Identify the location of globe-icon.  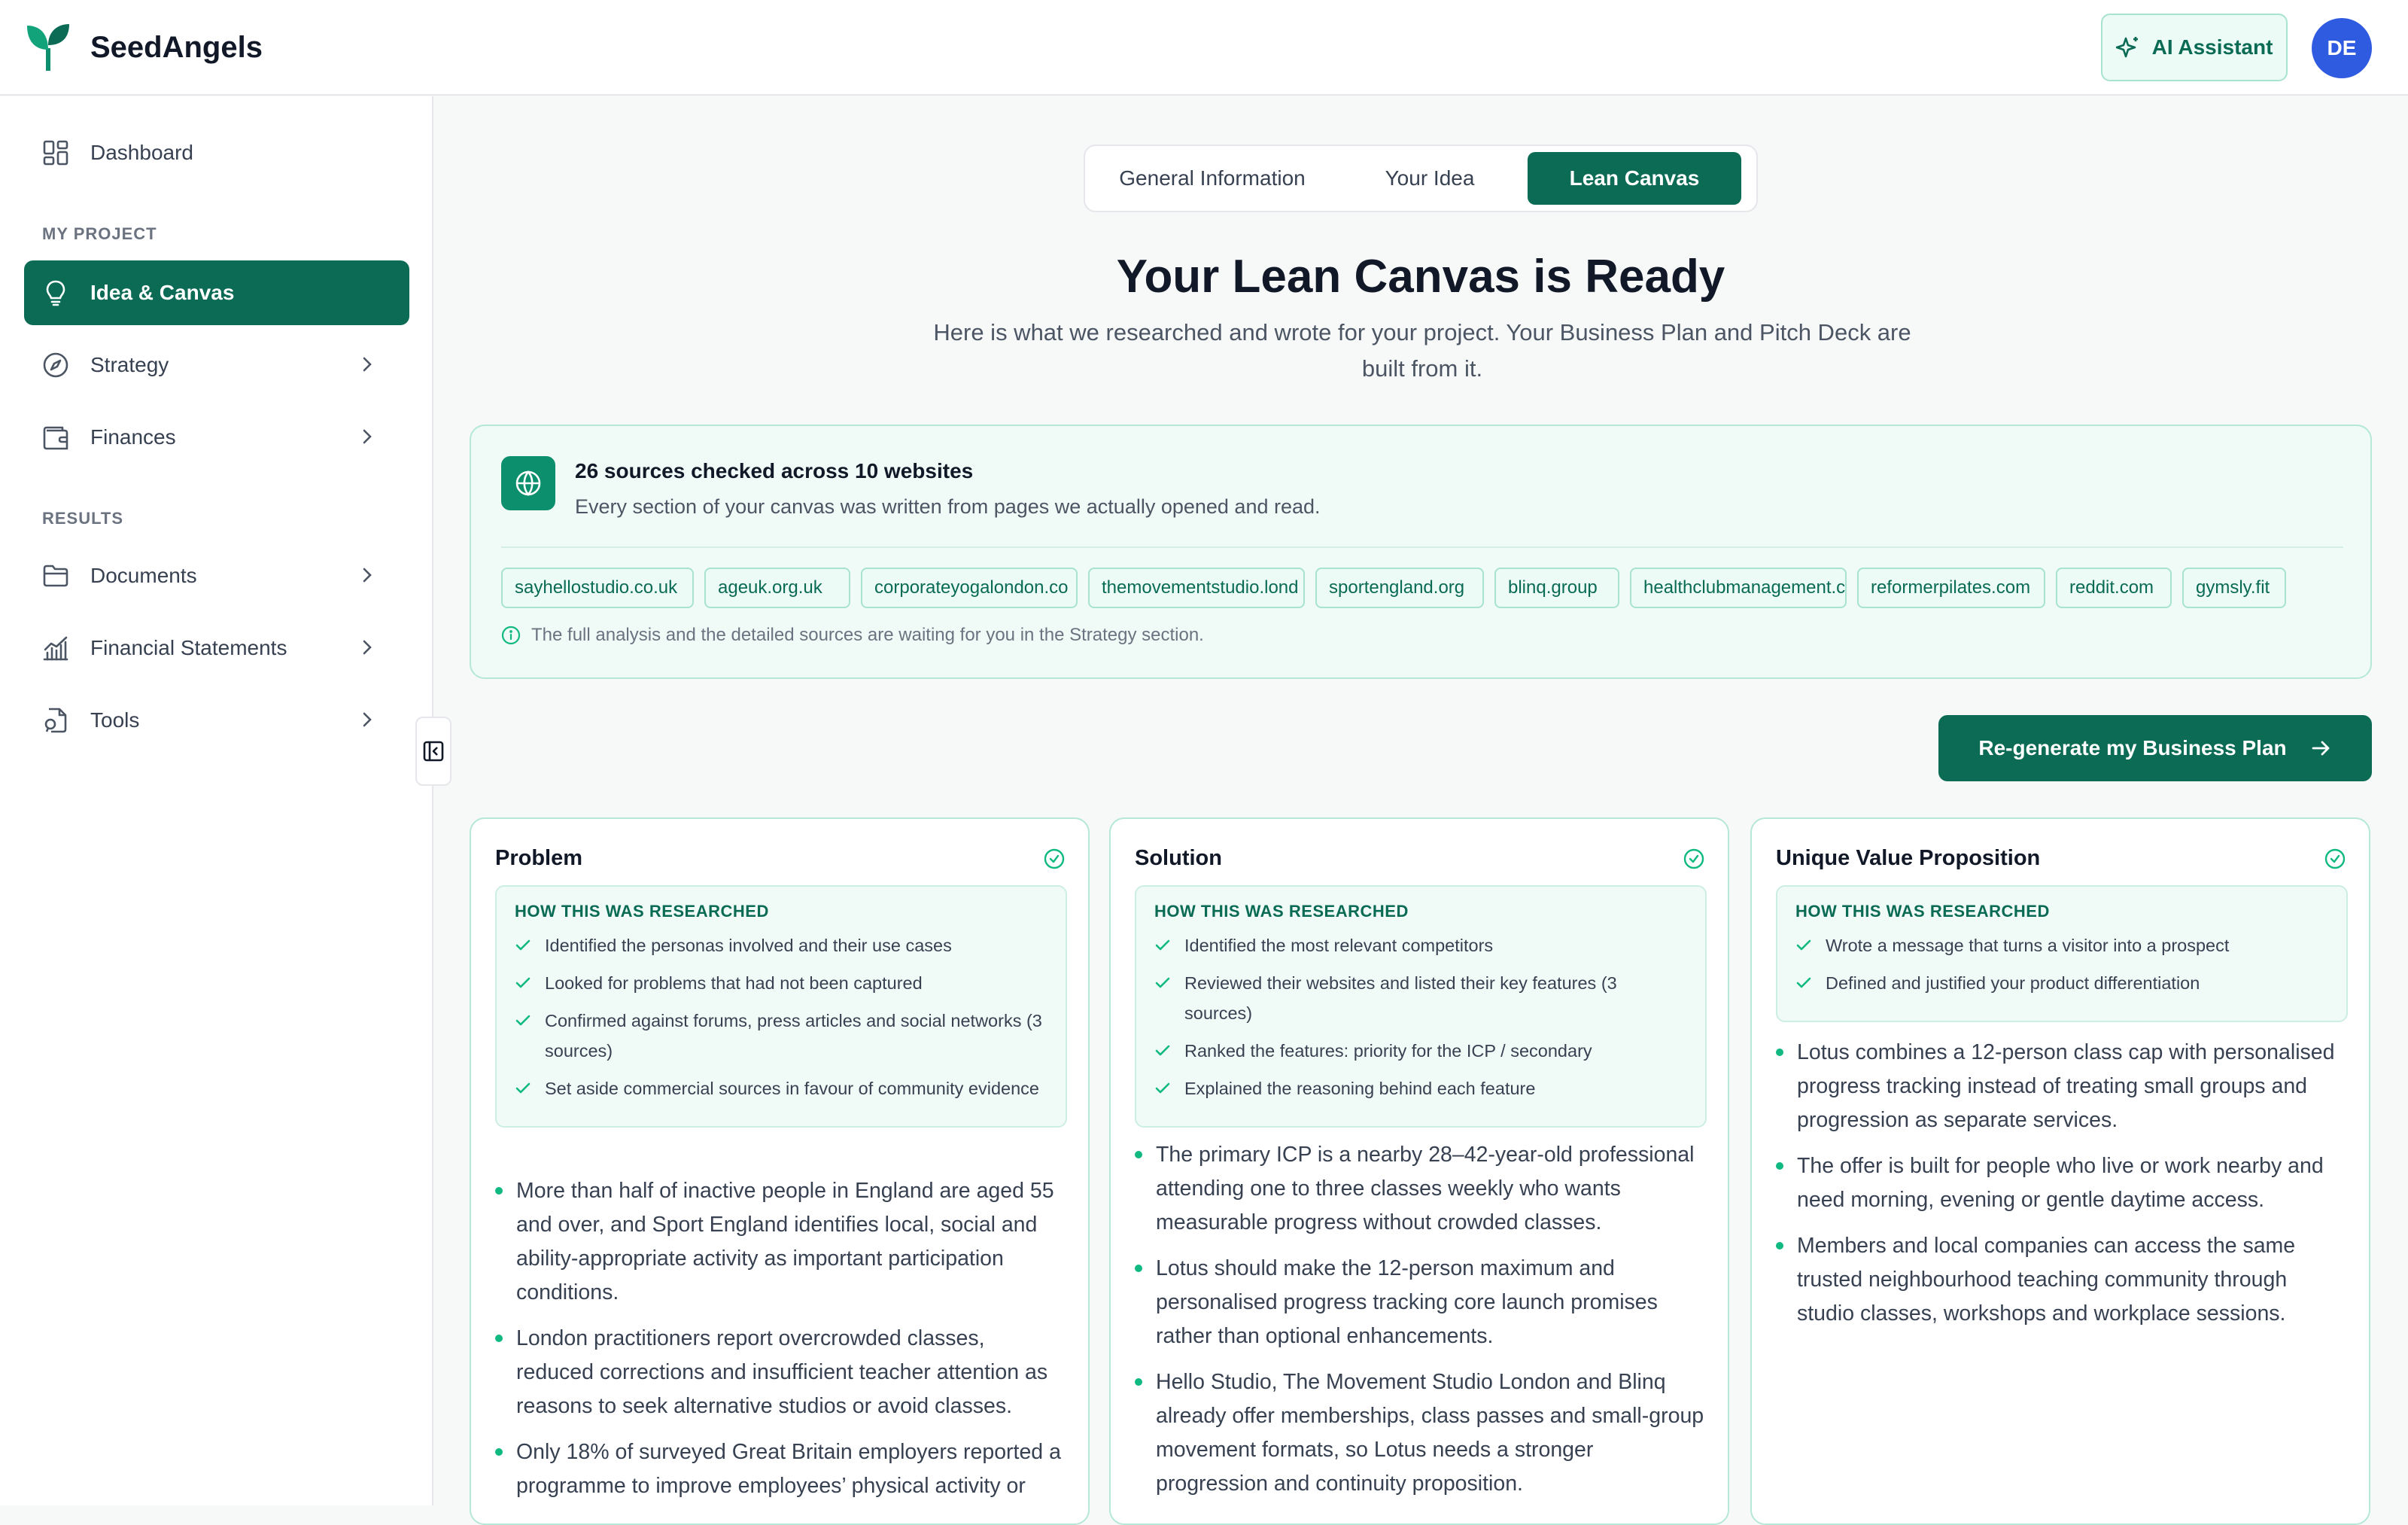
(528, 483).